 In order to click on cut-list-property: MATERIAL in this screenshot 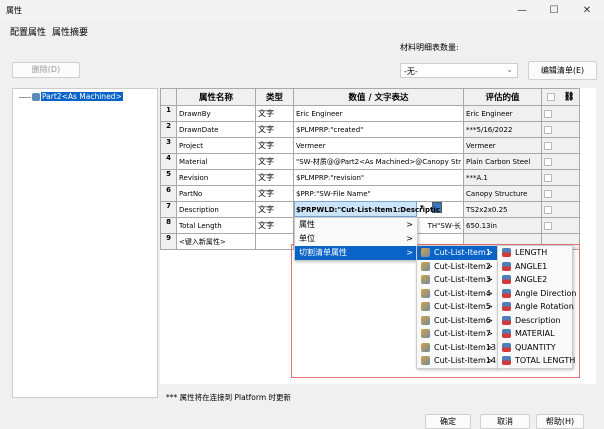, I will do `click(535, 334)`.